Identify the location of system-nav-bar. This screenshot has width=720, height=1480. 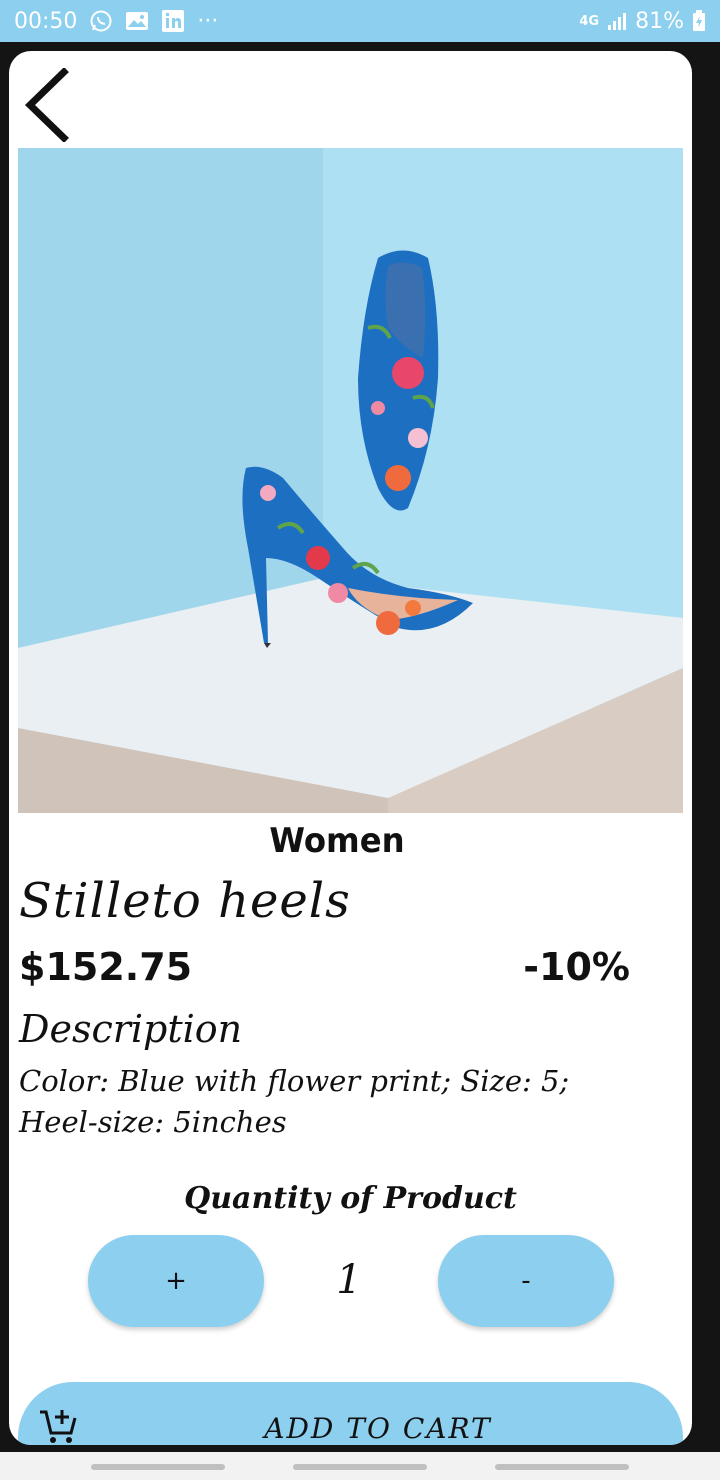
(360, 1466).